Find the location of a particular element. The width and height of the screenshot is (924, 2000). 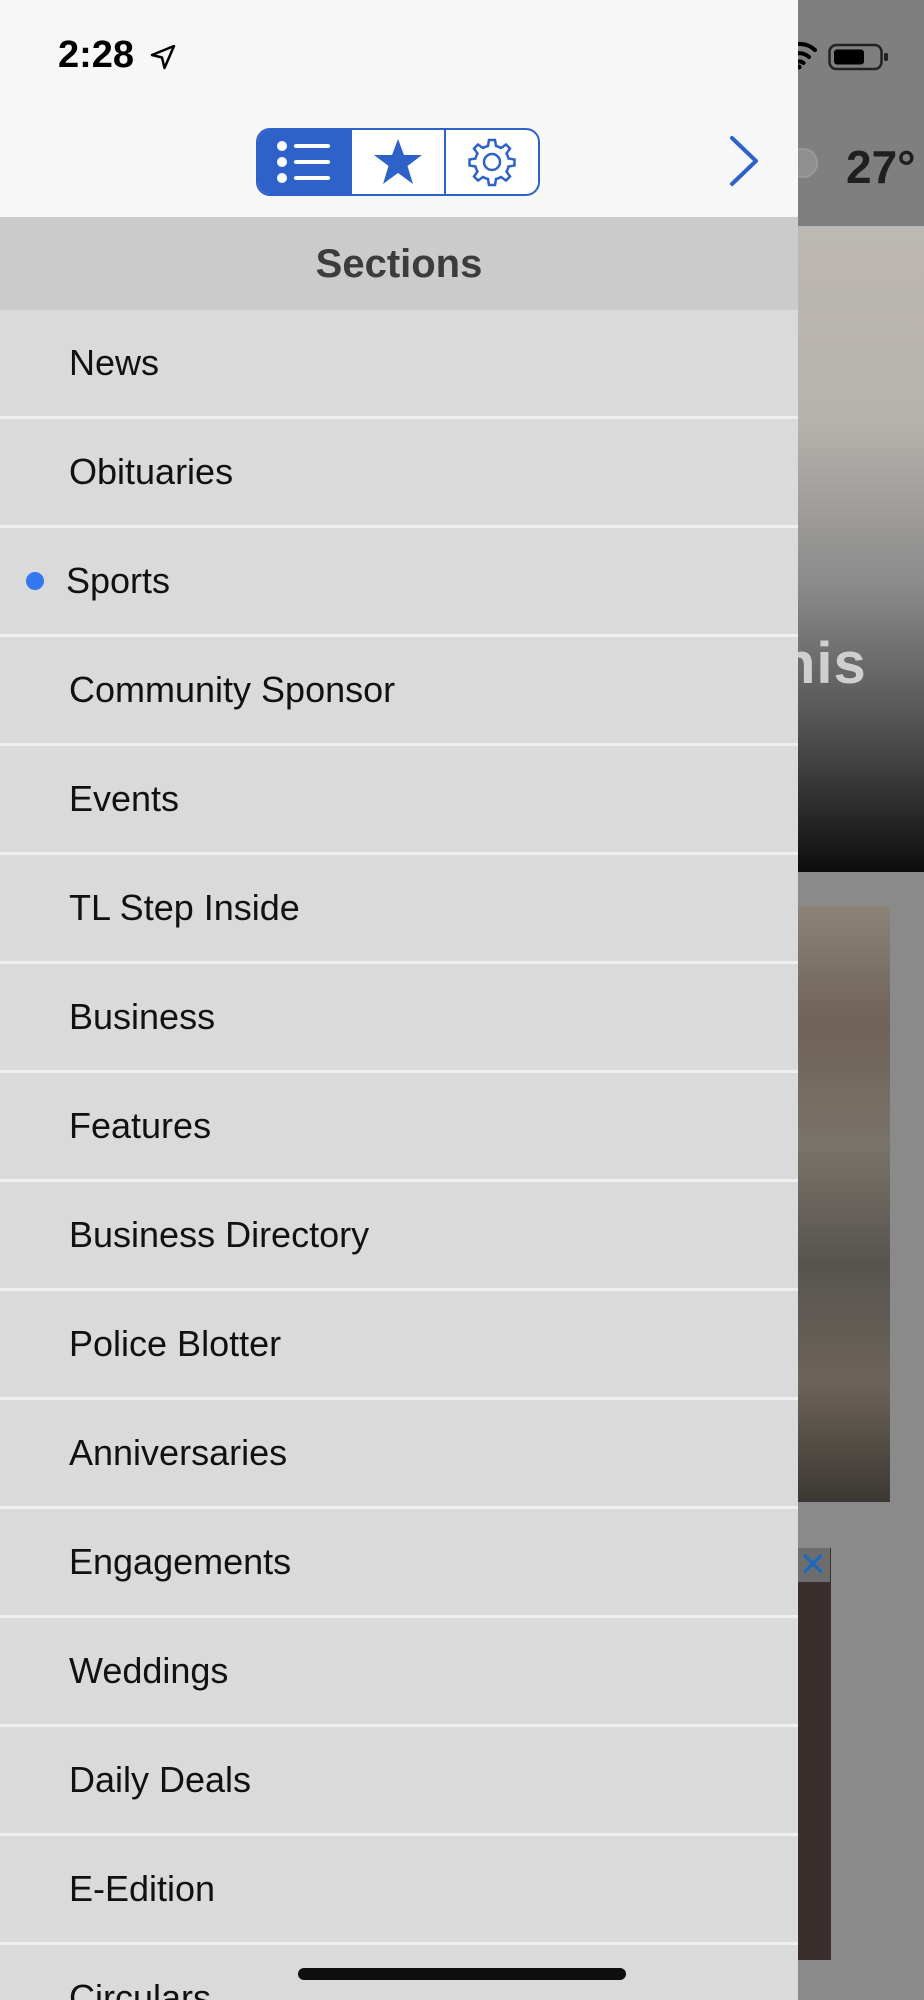

drawer-tab-control is located at coordinates (398, 162).